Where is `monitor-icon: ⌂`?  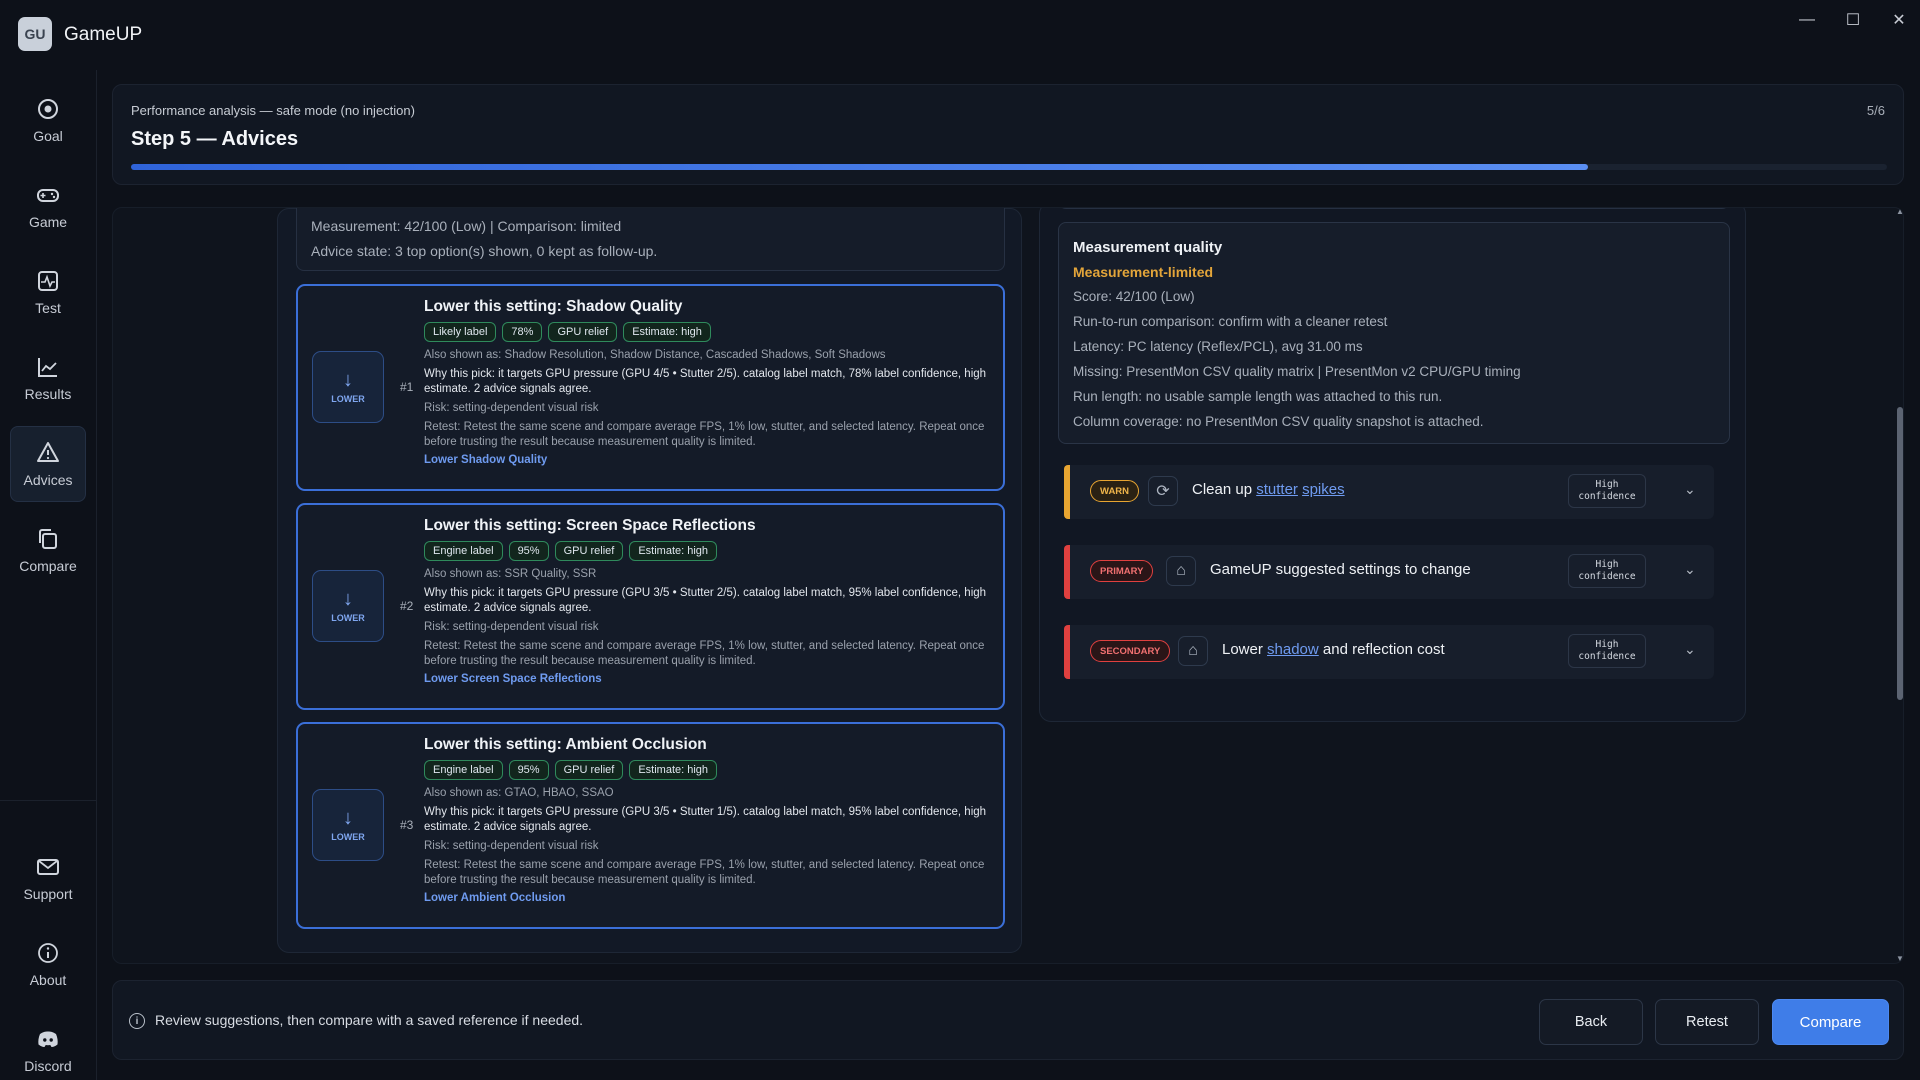
monitor-icon: ⌂ is located at coordinates (1193, 651).